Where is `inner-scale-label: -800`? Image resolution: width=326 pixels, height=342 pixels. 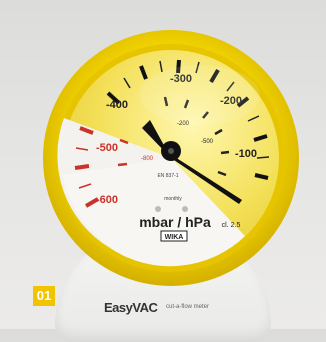 inner-scale-label: -800 is located at coordinates (147, 159).